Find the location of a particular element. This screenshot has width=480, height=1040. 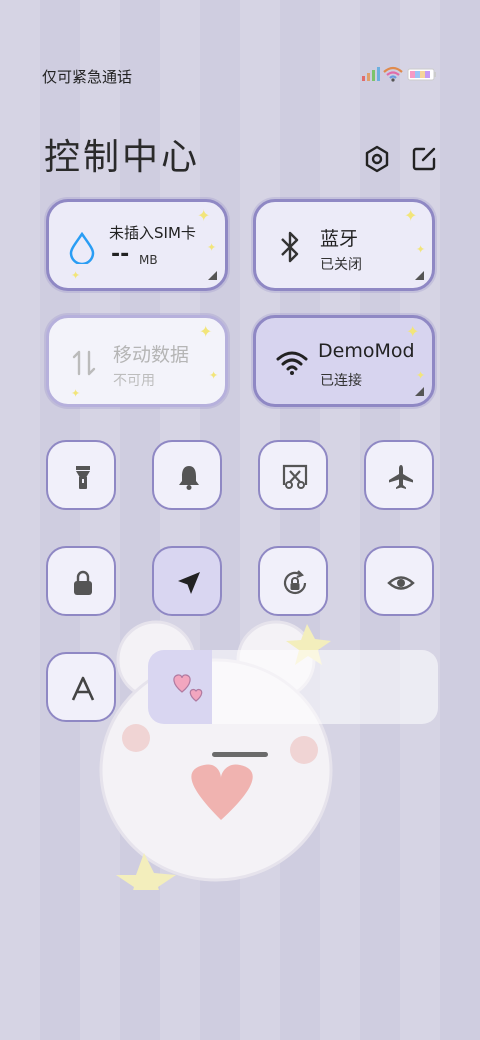

lock-icon is located at coordinates (83, 582).